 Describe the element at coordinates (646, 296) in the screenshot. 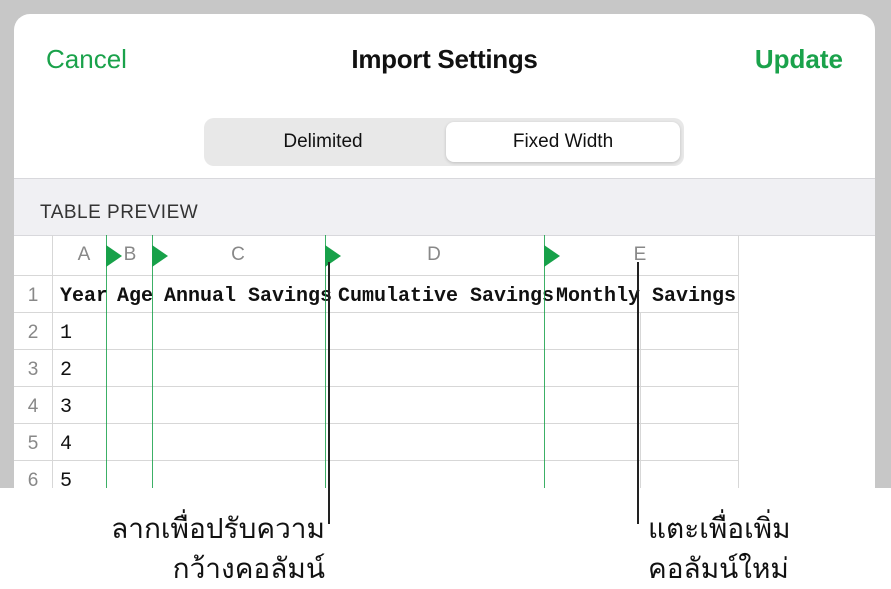

I see `header-cell-monthly-savings: Monthly Savings` at that location.